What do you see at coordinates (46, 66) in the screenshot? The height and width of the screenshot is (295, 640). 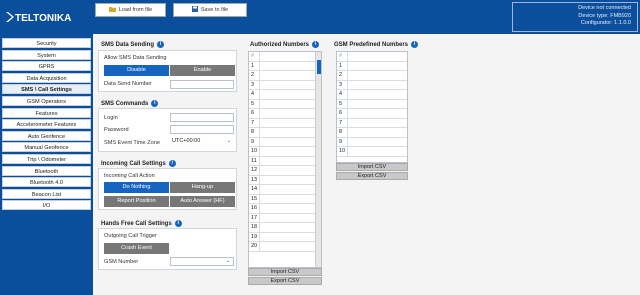 I see `sidebar-item-gprs: GPRS` at bounding box center [46, 66].